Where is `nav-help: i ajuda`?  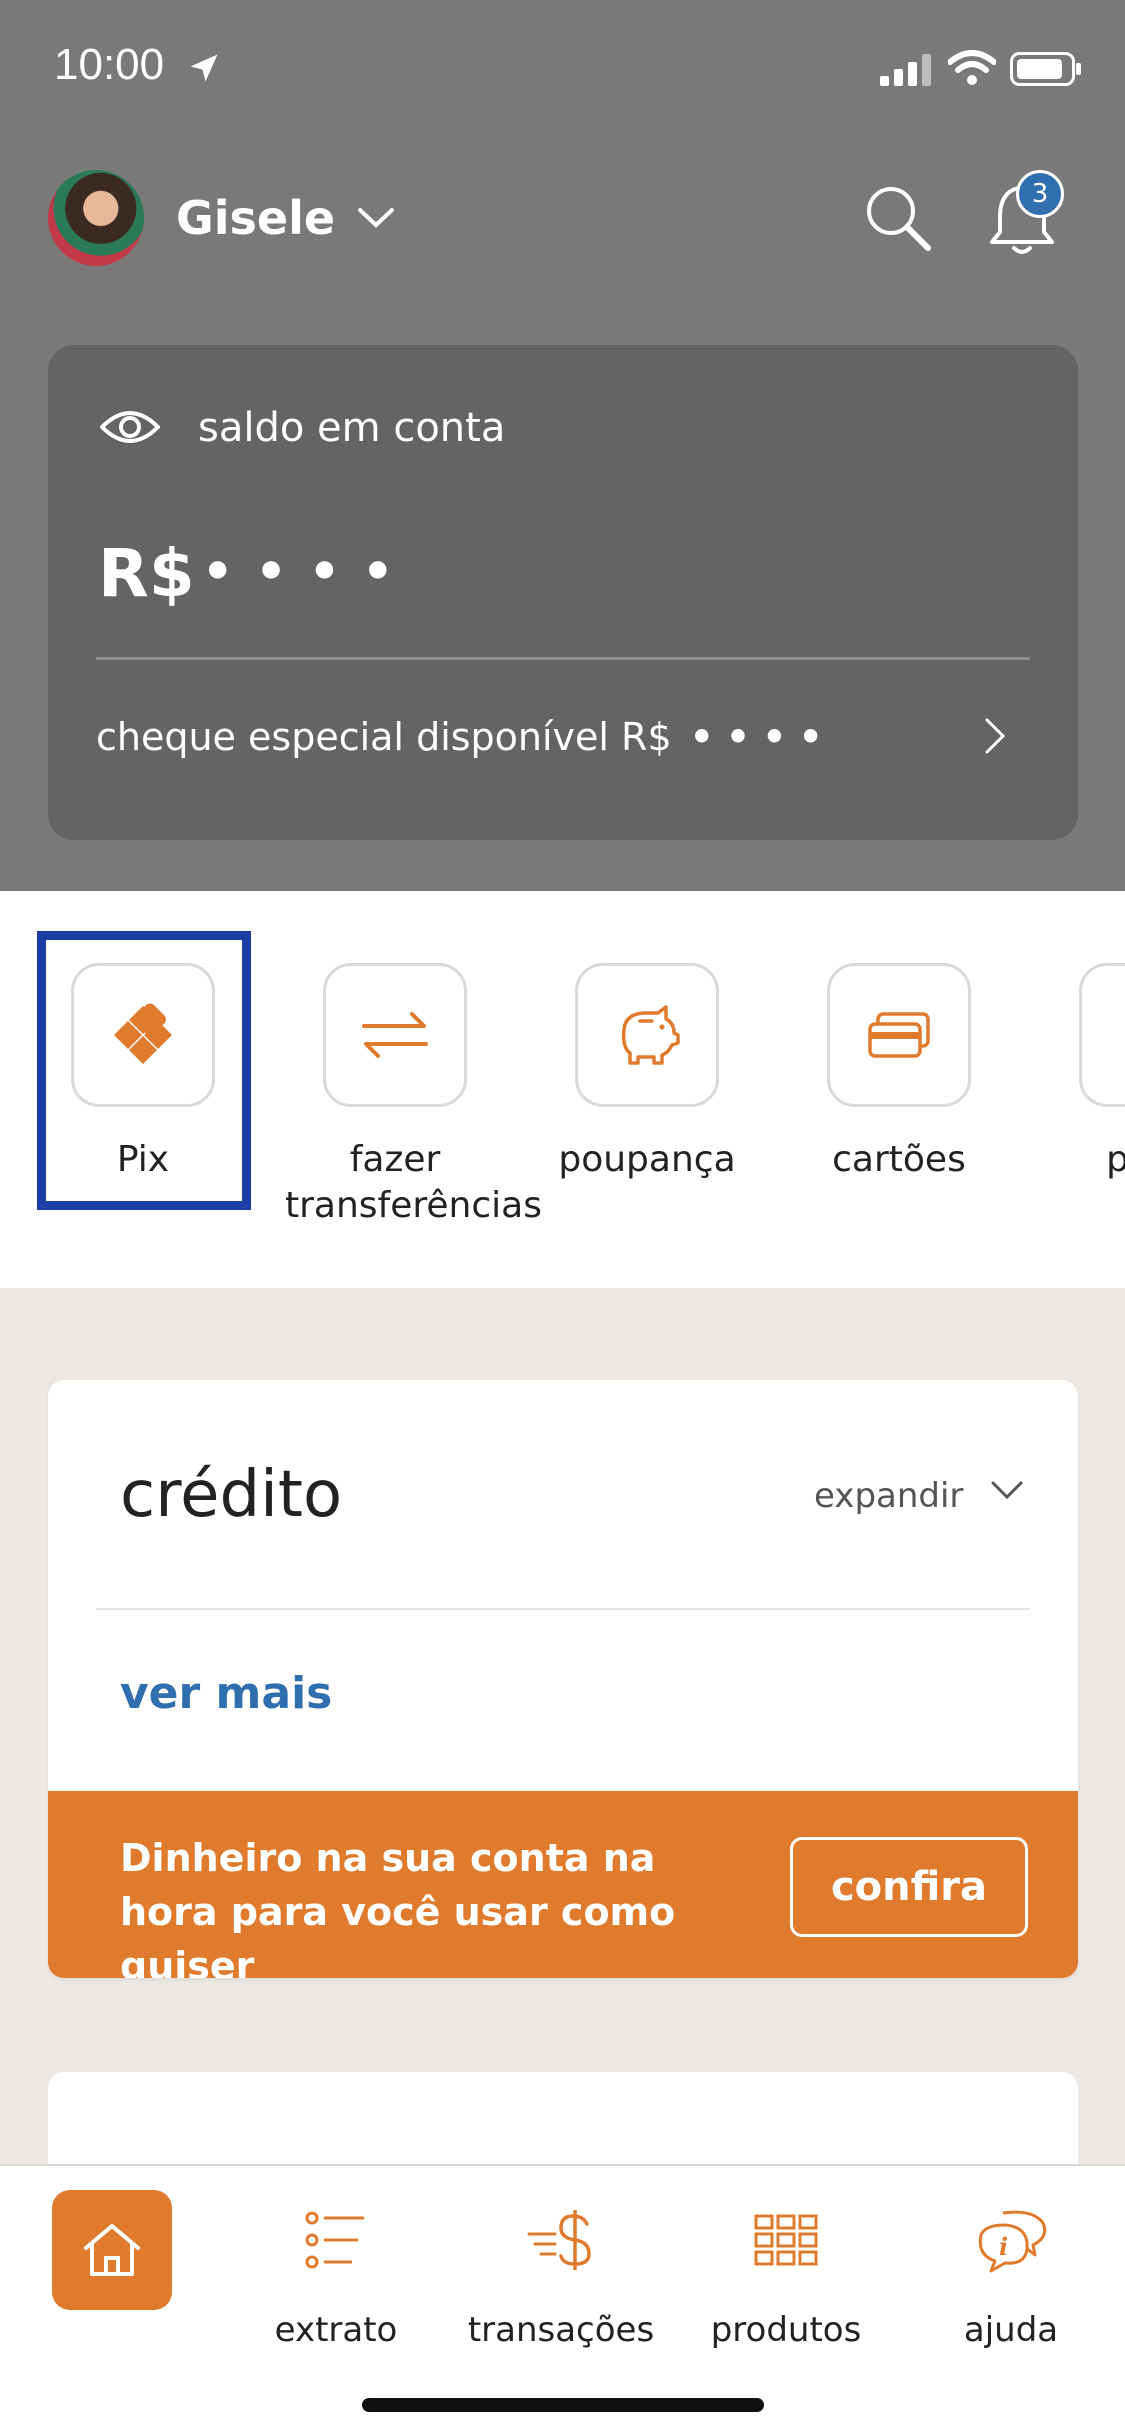
nav-help: i ajuda is located at coordinates (1011, 2270).